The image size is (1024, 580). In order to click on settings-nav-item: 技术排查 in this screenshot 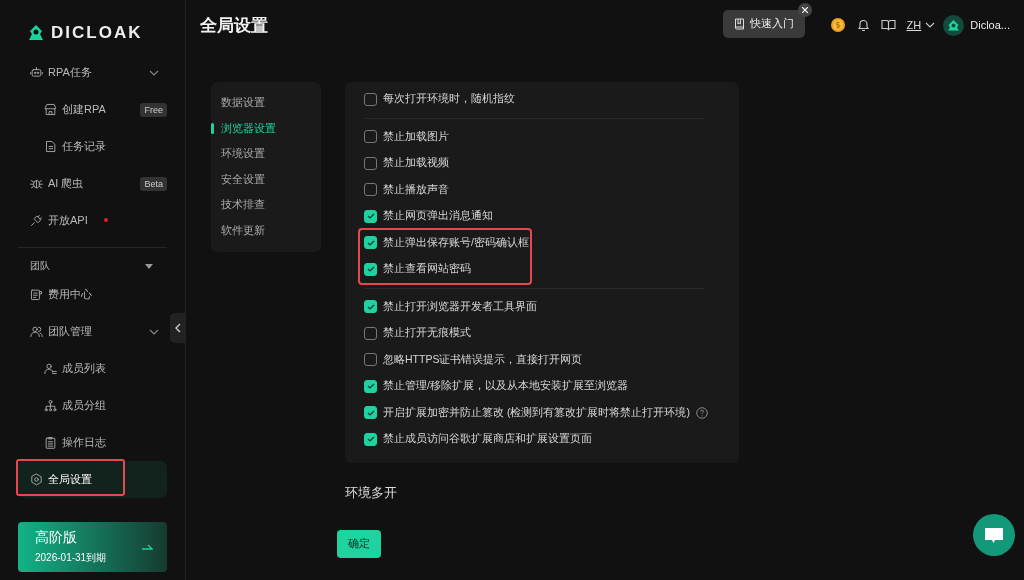, I will do `click(266, 205)`.